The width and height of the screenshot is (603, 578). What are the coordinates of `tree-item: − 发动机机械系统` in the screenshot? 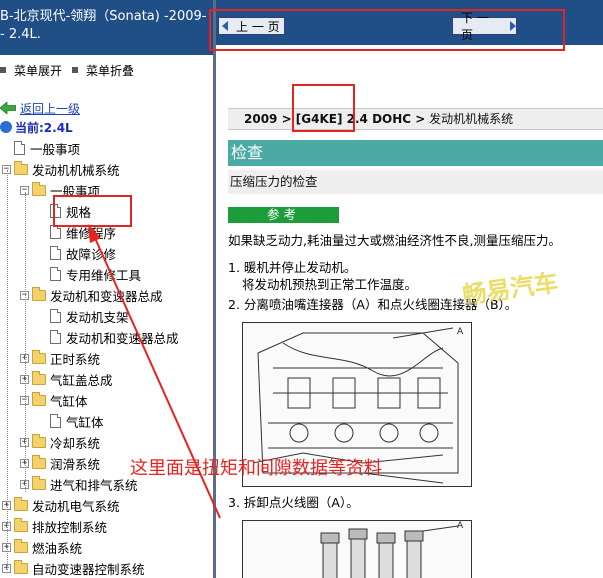 It's located at (61, 169).